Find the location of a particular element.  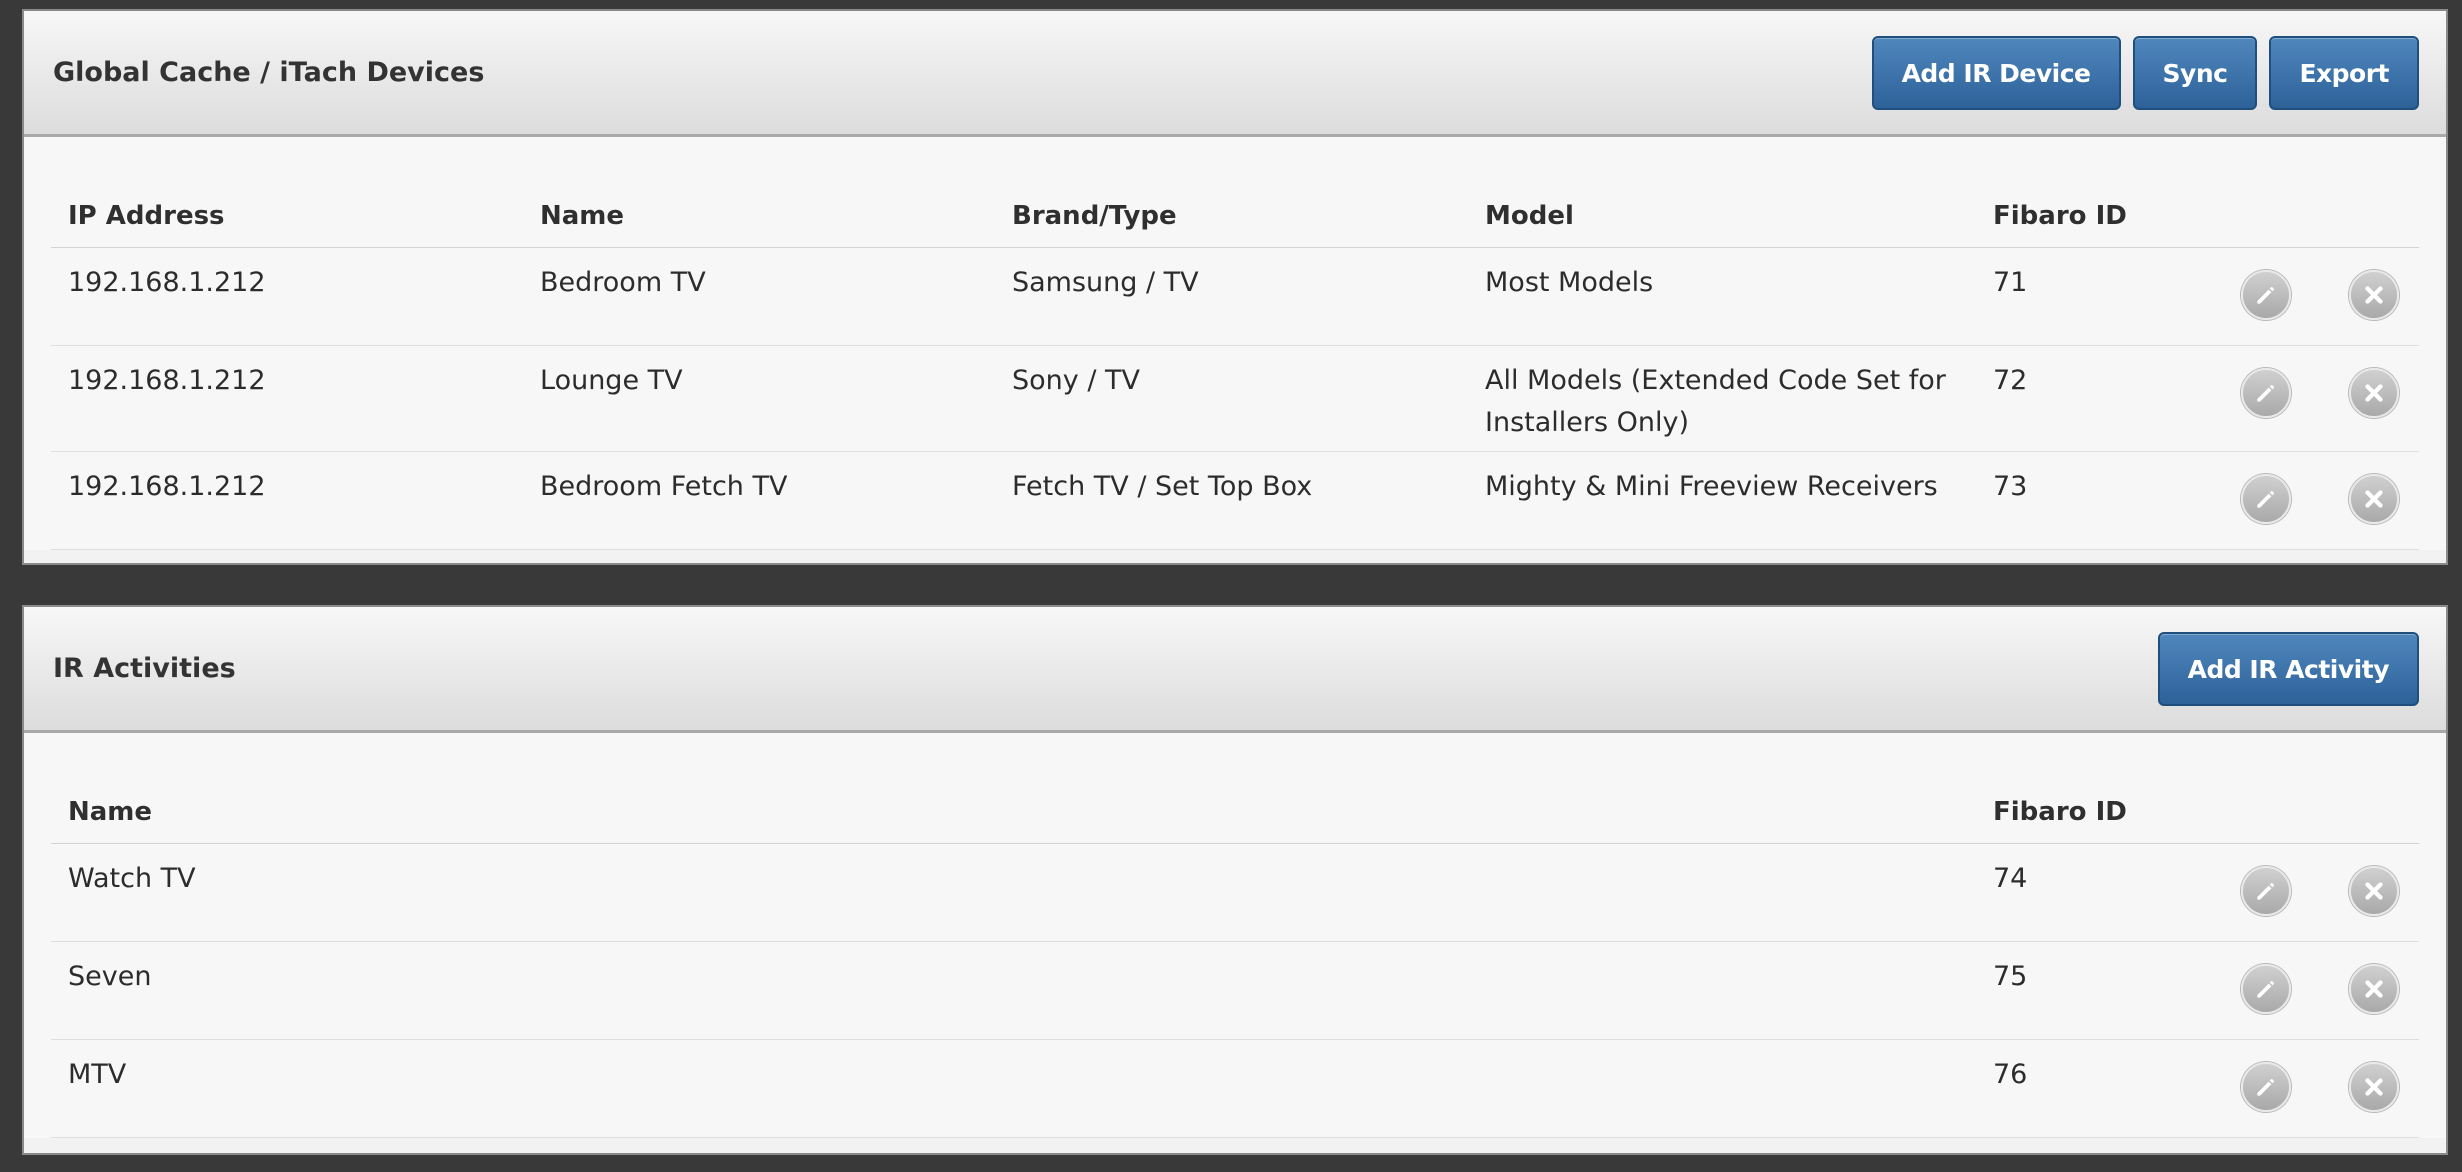

export-button: Export is located at coordinates (2344, 73).